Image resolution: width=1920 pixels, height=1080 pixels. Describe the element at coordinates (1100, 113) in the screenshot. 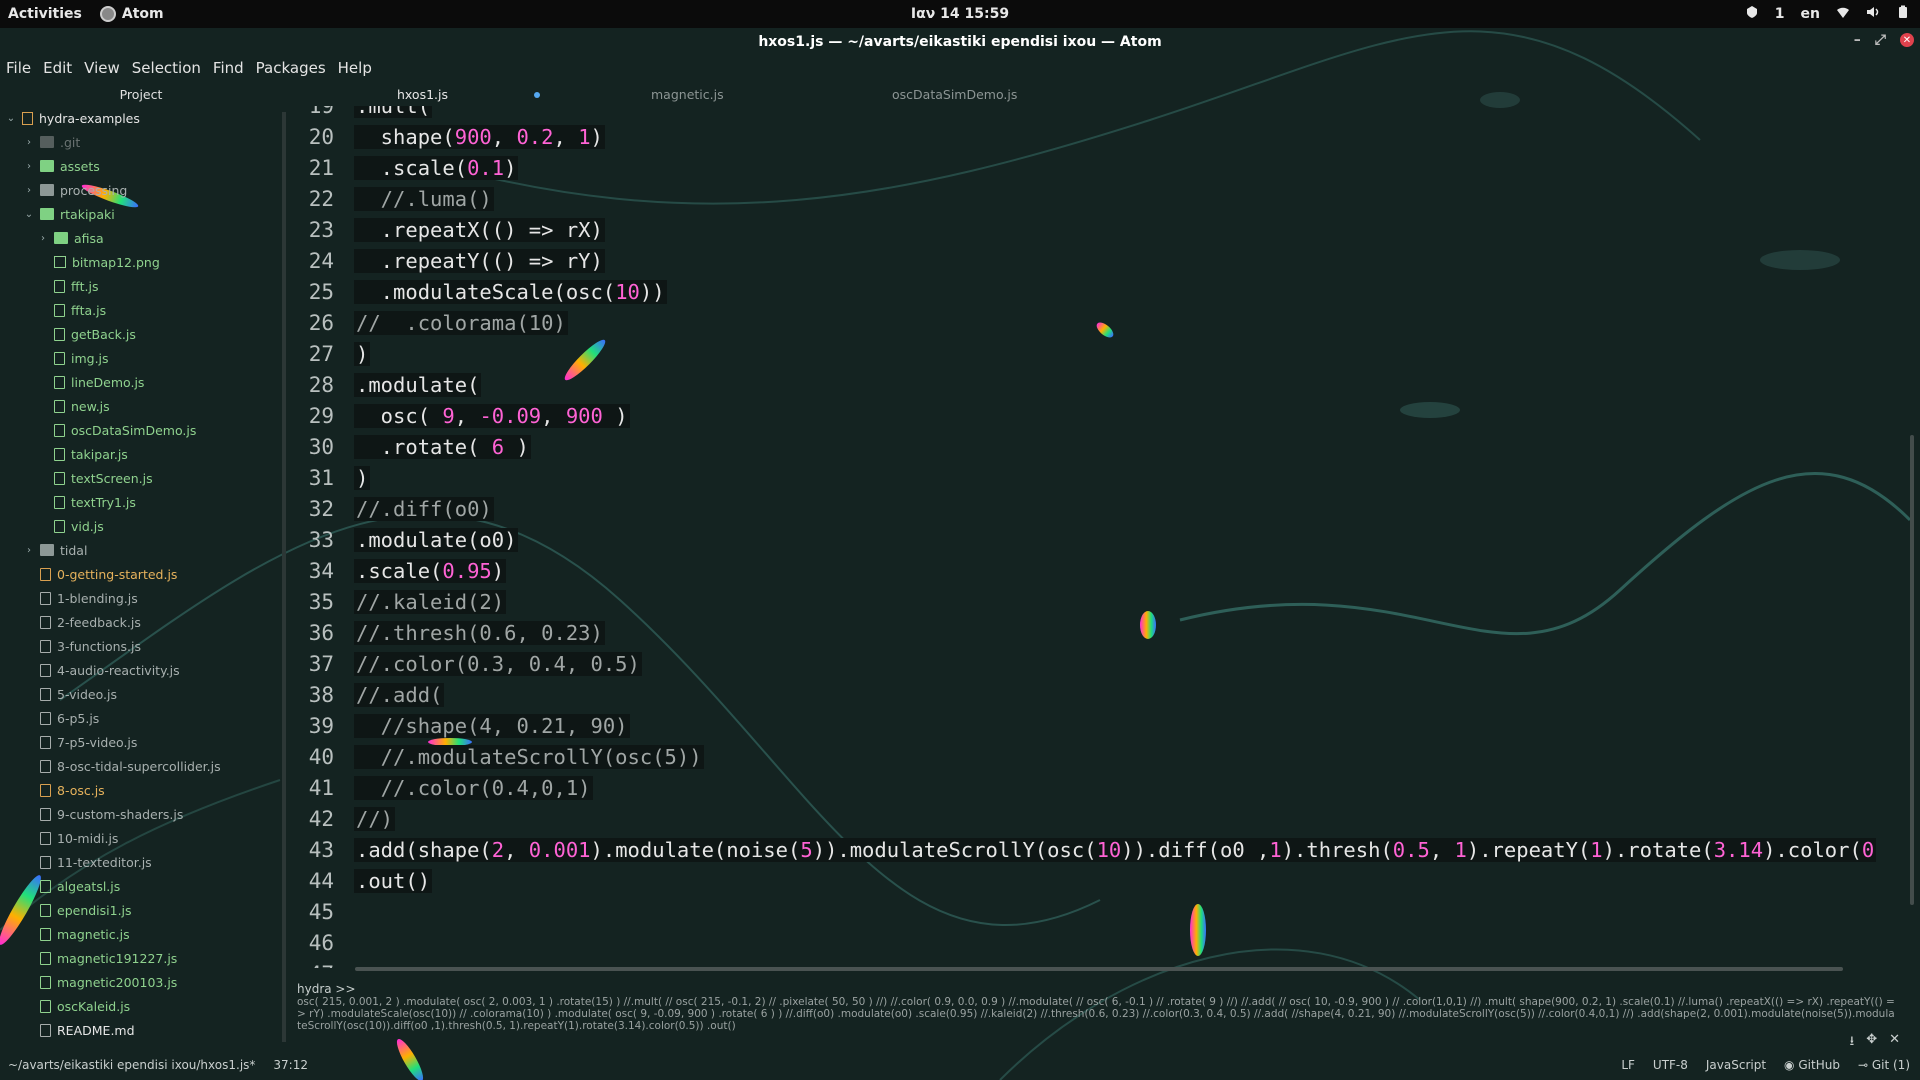

I see `code-line: 19 .mult(` at that location.